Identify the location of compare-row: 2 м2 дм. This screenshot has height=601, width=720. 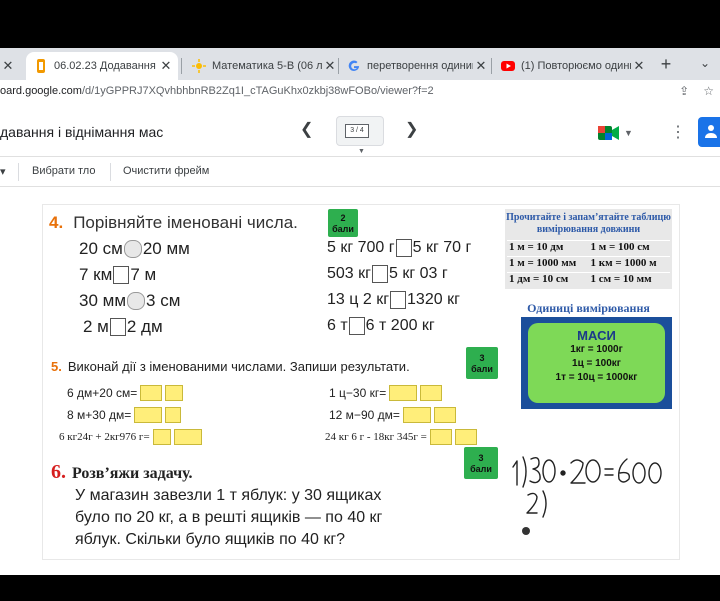
(123, 326).